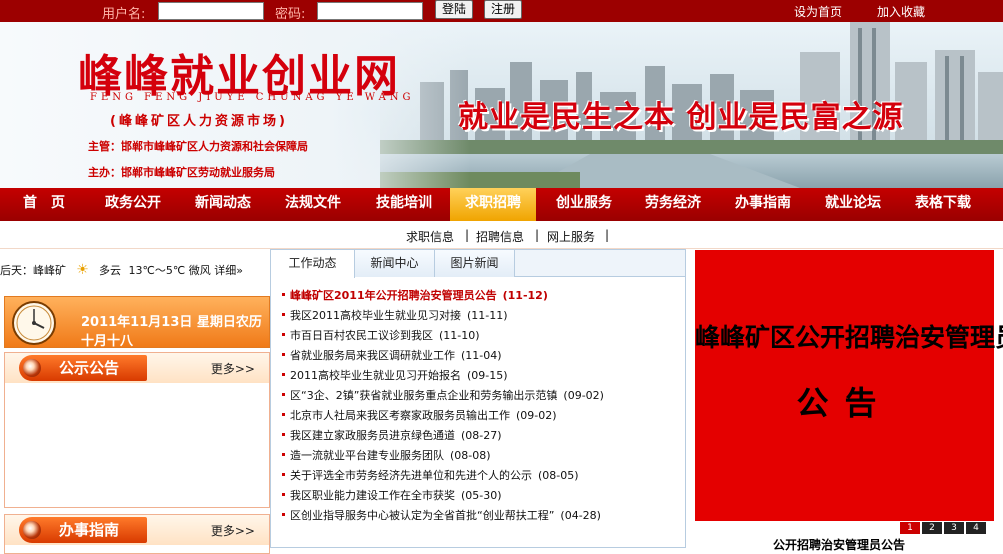  What do you see at coordinates (361, 335) in the screenshot?
I see `news-title: 市百日百村农民工议诊到我区` at bounding box center [361, 335].